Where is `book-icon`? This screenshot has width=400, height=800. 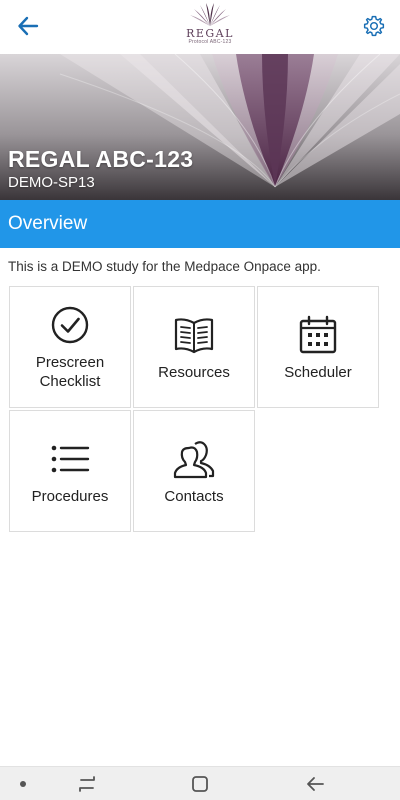
book-icon is located at coordinates (194, 335).